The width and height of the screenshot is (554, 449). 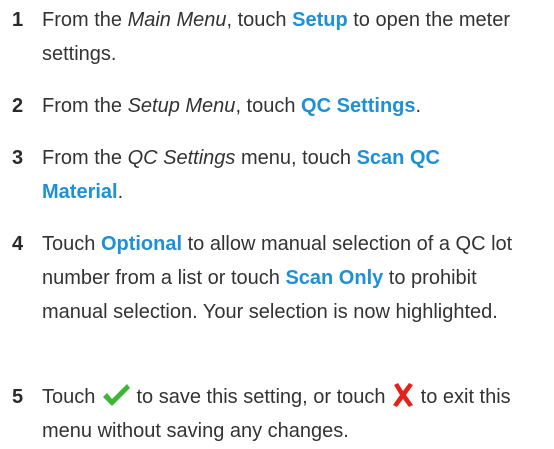 What do you see at coordinates (320, 20) in the screenshot?
I see `setup-keyword: Setup` at bounding box center [320, 20].